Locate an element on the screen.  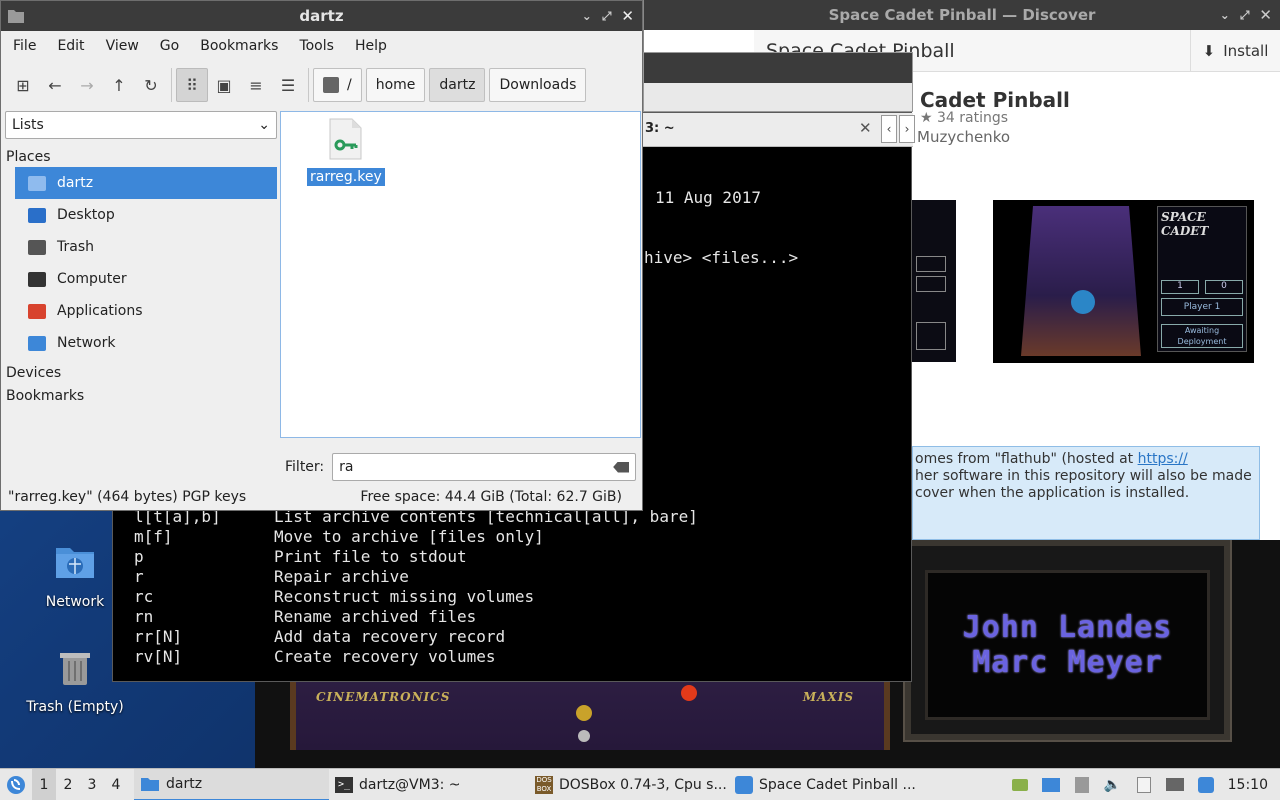
task-file-manager-label: dartz is located at coordinates (184, 783).